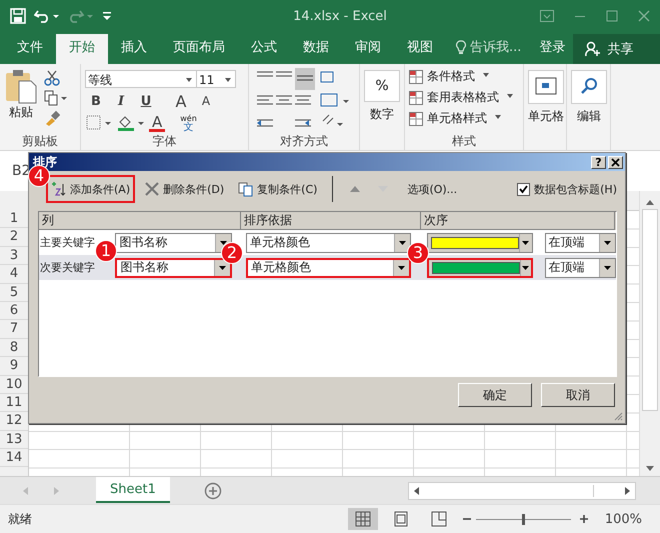 The width and height of the screenshot is (660, 533). Describe the element at coordinates (650, 310) in the screenshot. I see `scroll-thumb` at that location.